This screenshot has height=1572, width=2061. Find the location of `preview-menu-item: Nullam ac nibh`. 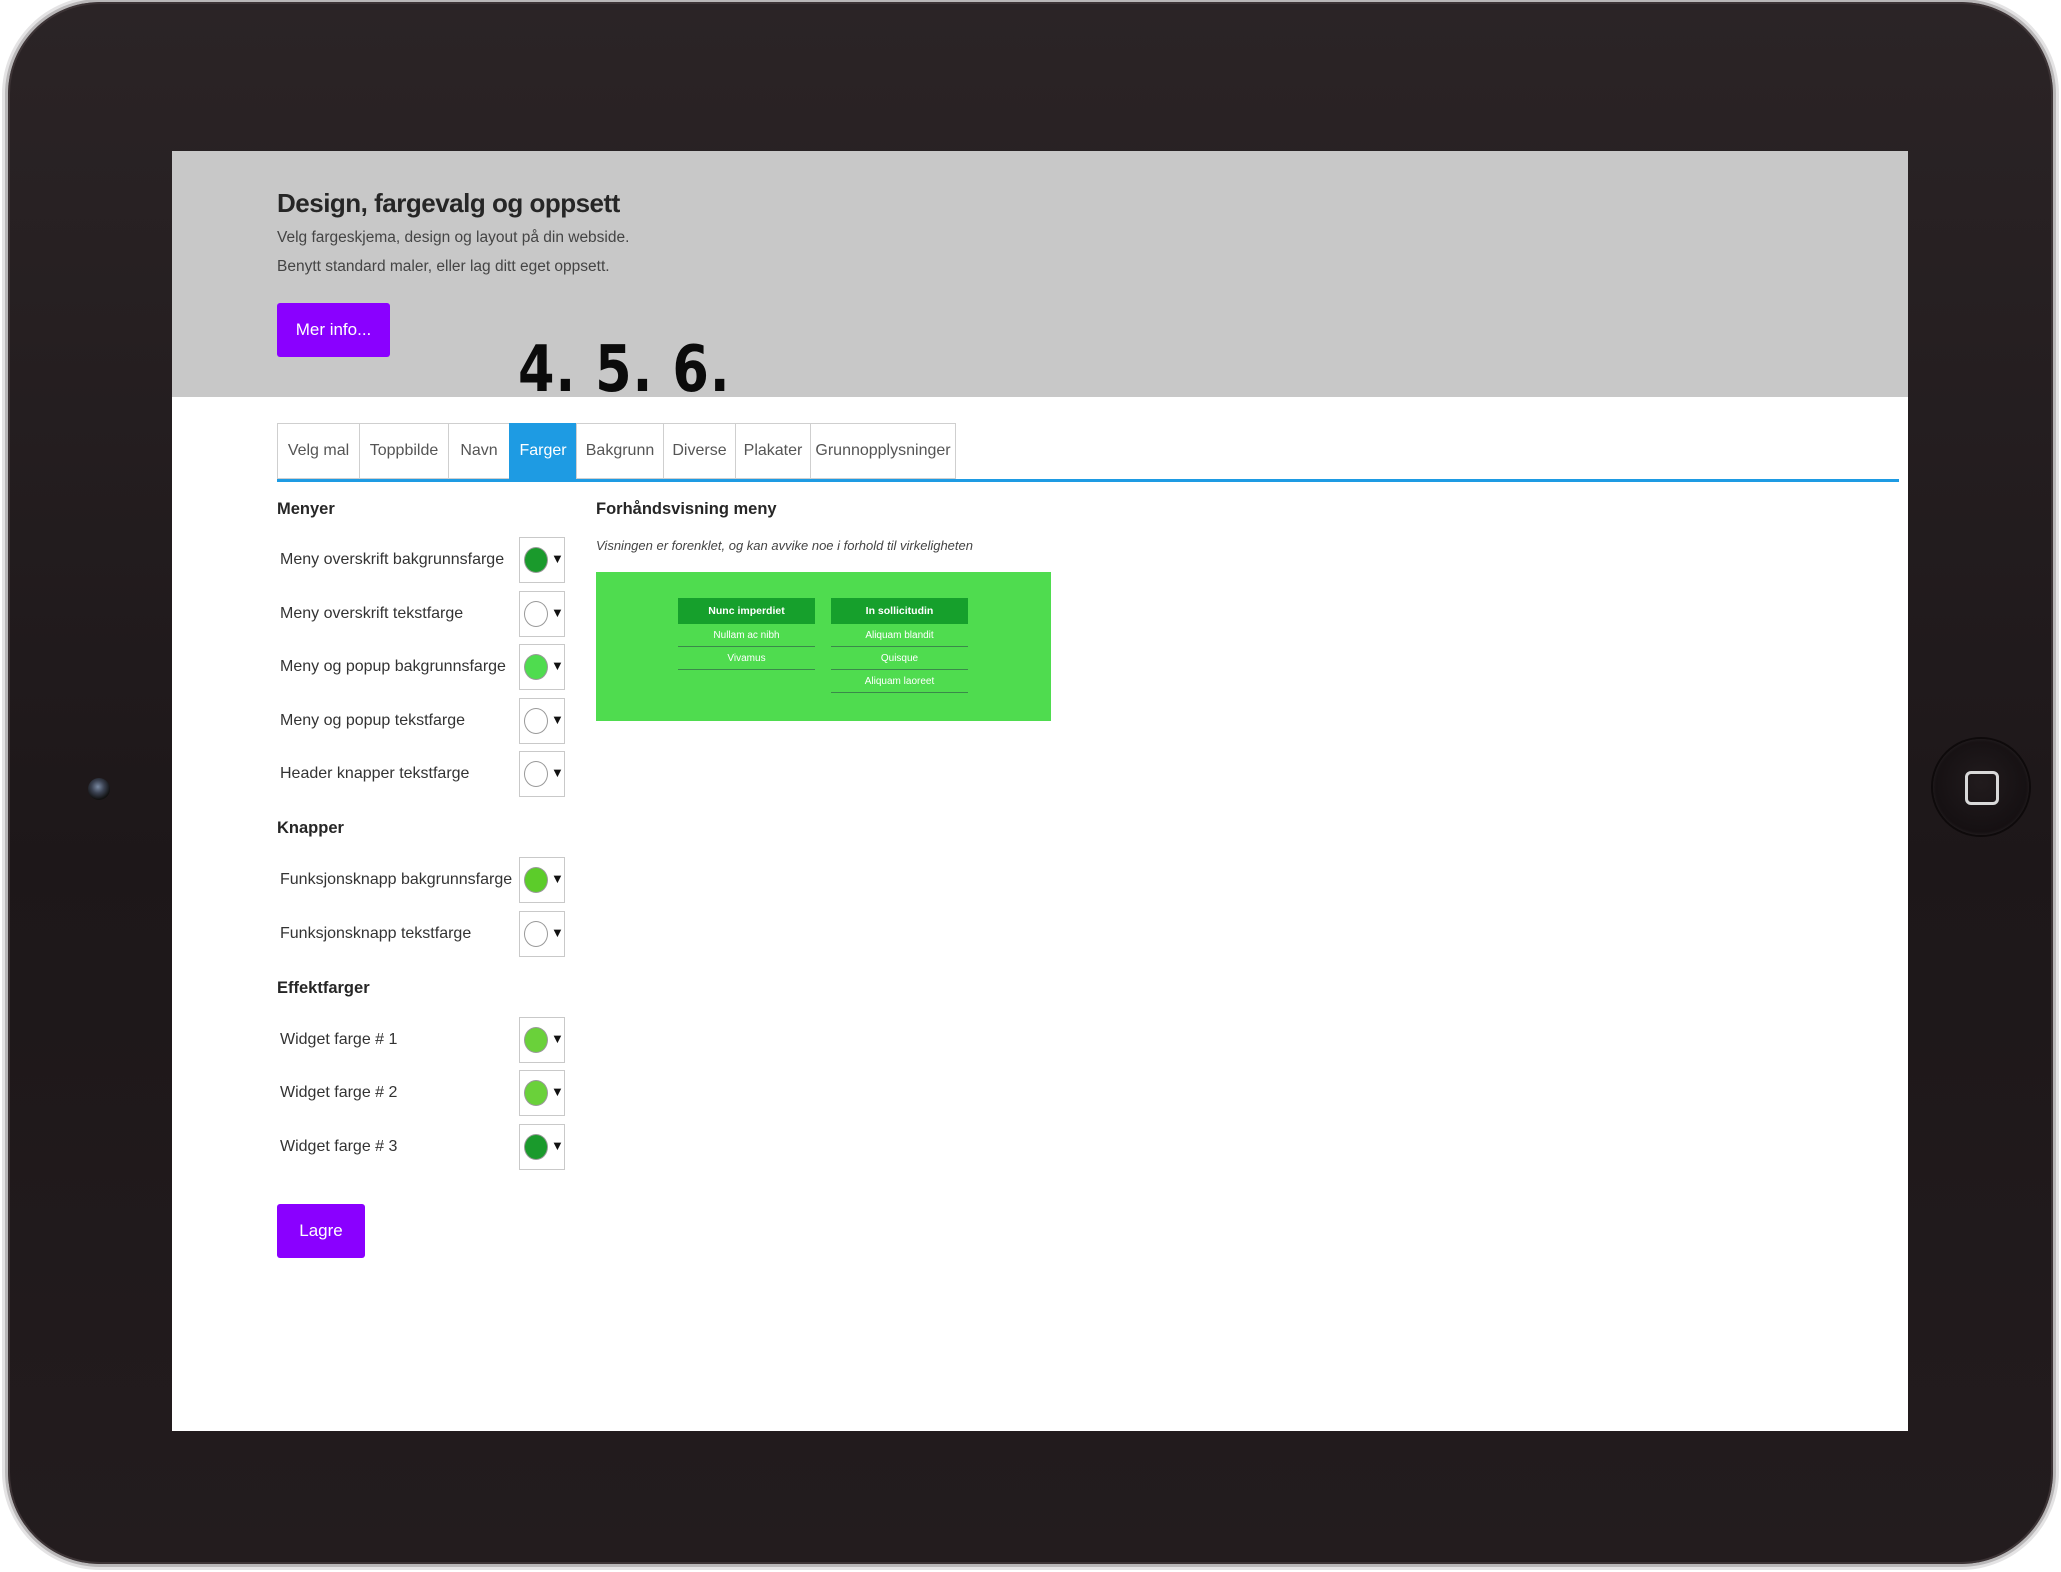

preview-menu-item: Nullam ac nibh is located at coordinates (746, 635).